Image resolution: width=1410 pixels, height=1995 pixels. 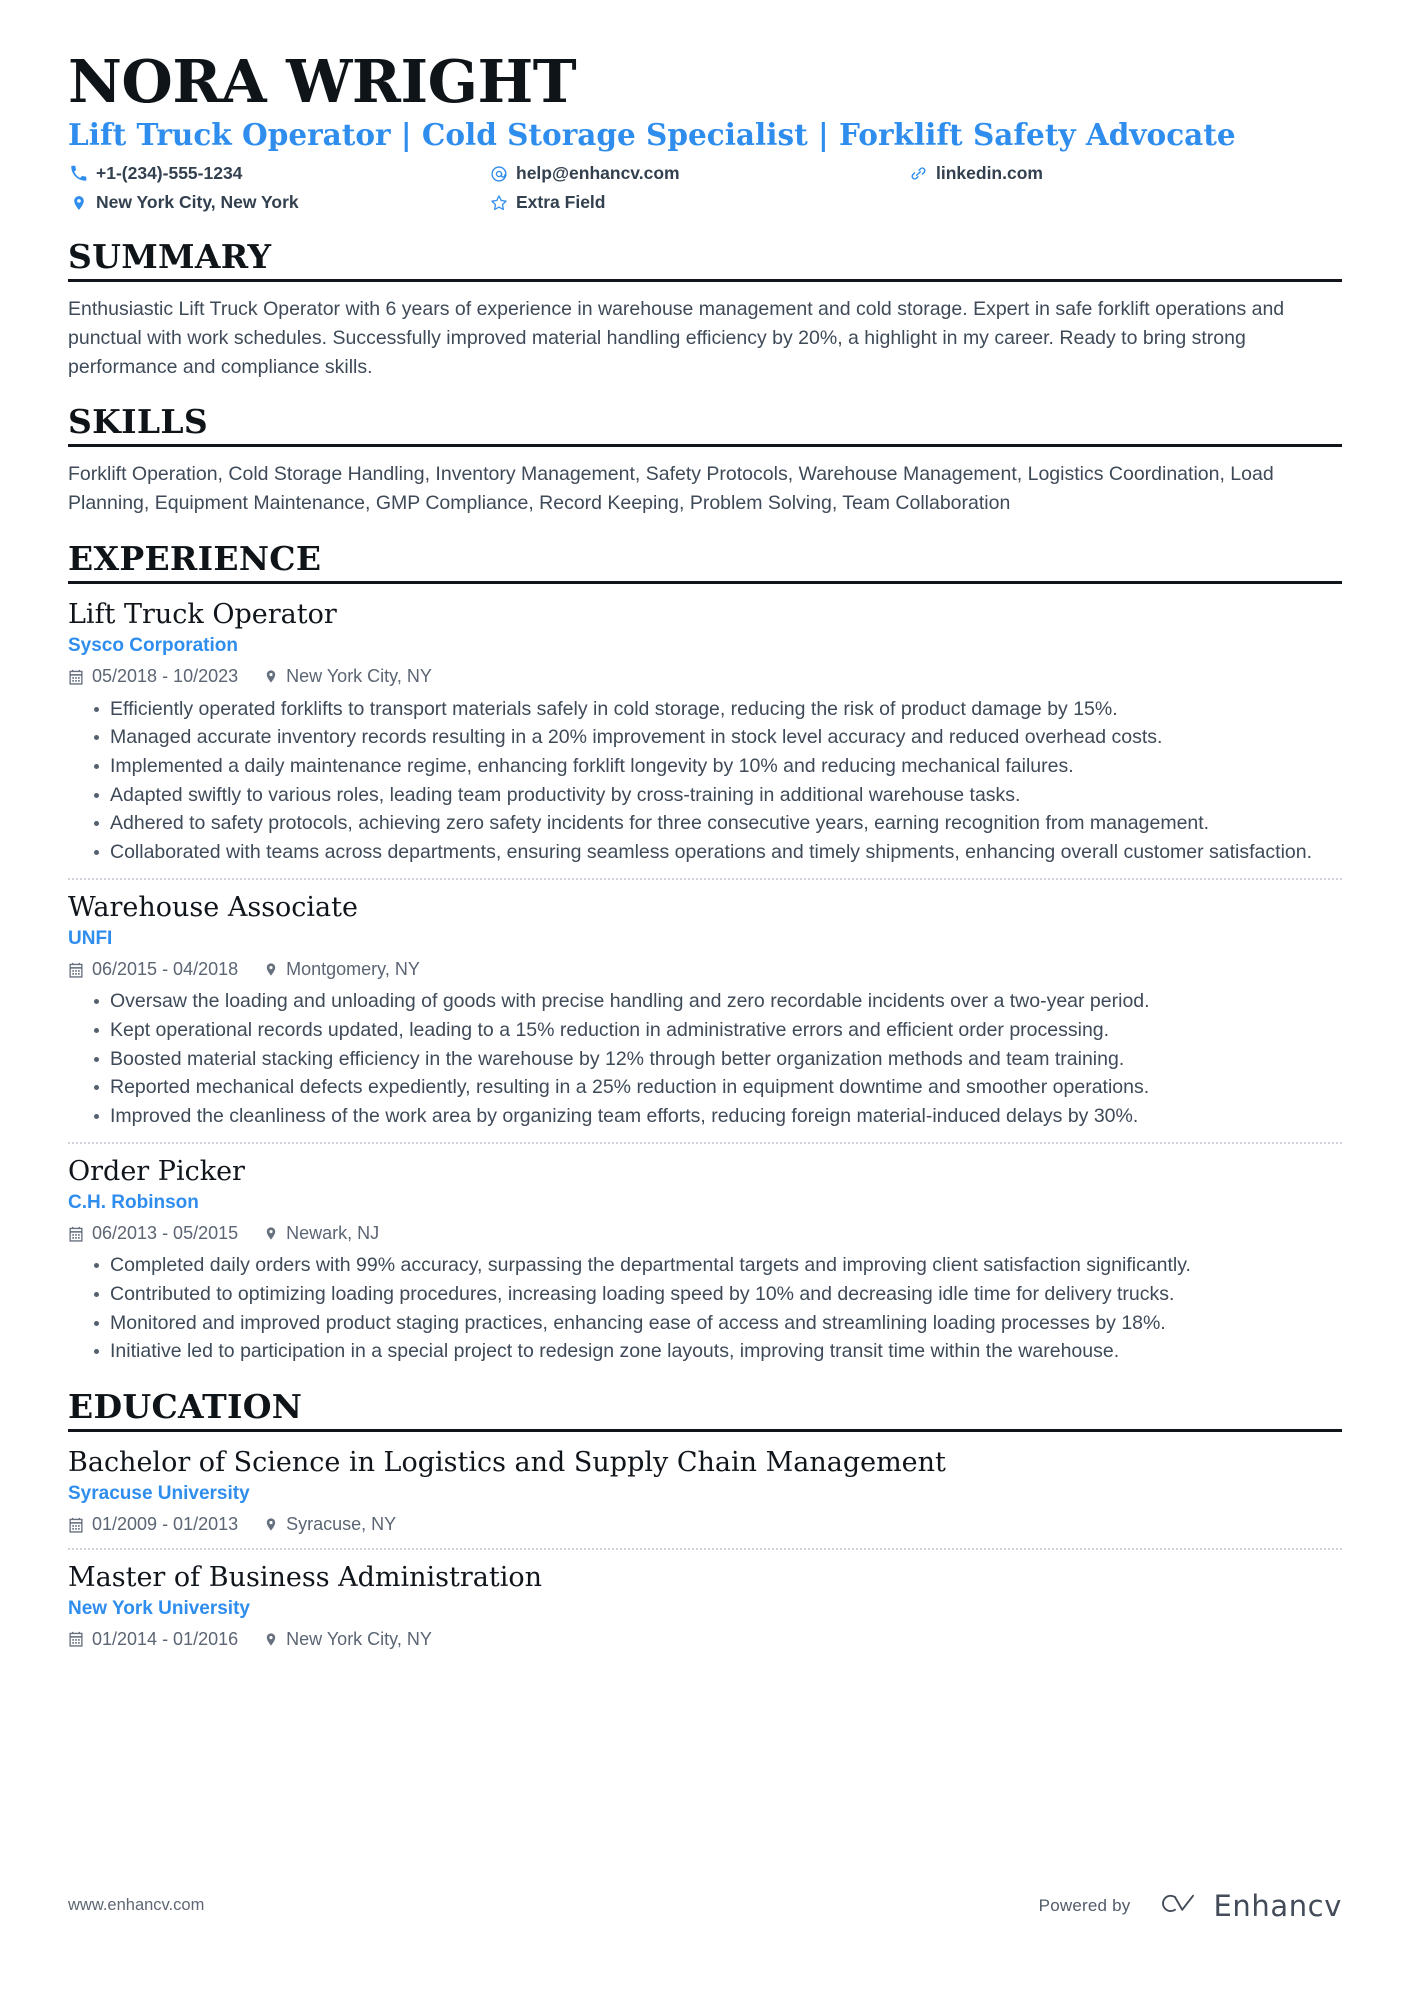 What do you see at coordinates (698, 173) in the screenshot?
I see `contact-email: help@enhancv.com` at bounding box center [698, 173].